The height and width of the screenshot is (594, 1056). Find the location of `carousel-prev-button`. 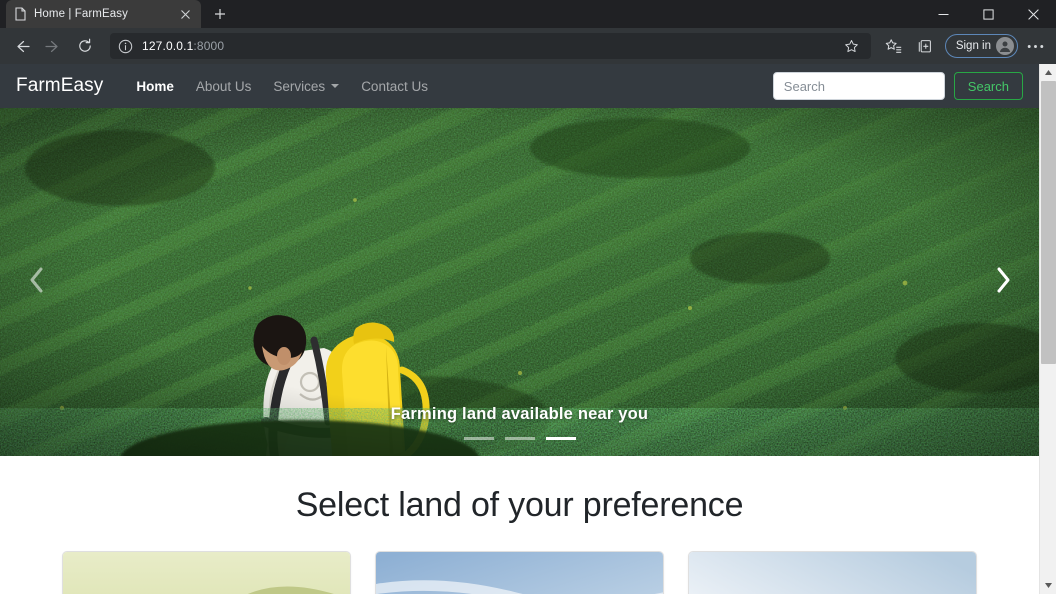

carousel-prev-button is located at coordinates (36, 282).